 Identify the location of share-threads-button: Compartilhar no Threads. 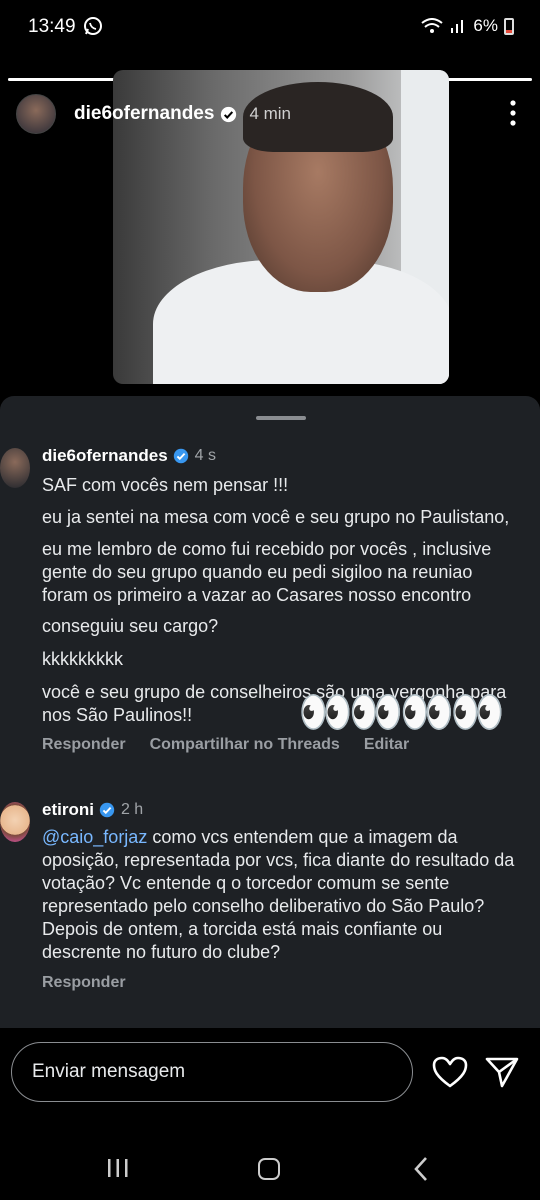
(245, 745).